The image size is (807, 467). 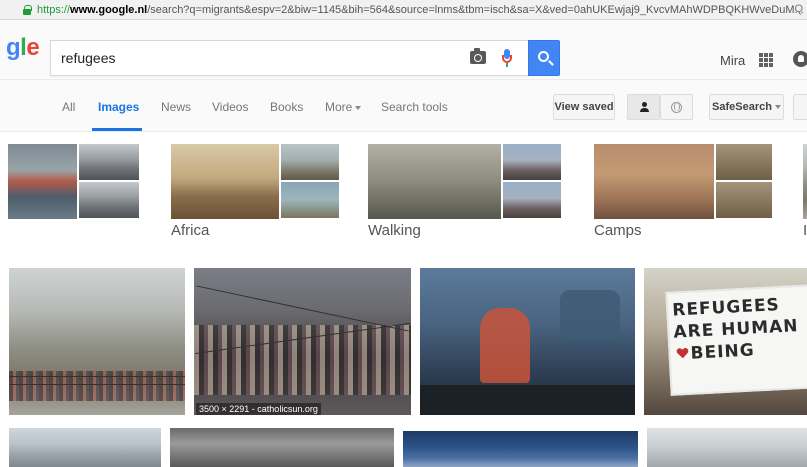 What do you see at coordinates (732, 60) in the screenshot?
I see `user-name: Mira` at bounding box center [732, 60].